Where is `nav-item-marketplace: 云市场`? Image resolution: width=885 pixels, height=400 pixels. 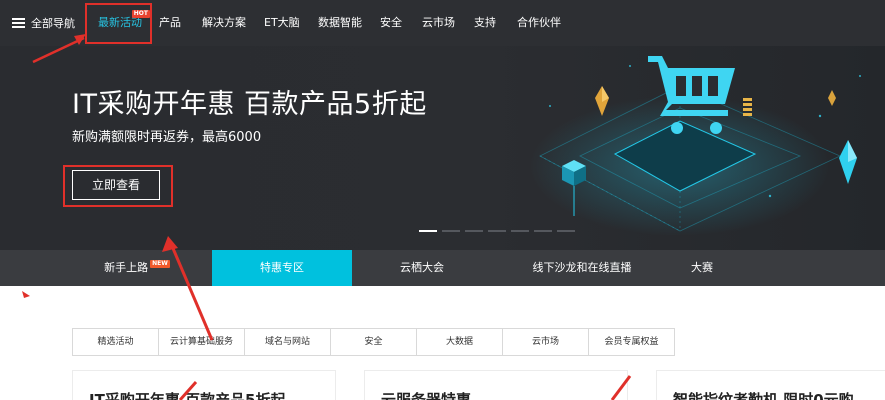
nav-item-marketplace: 云市场 is located at coordinates (438, 23).